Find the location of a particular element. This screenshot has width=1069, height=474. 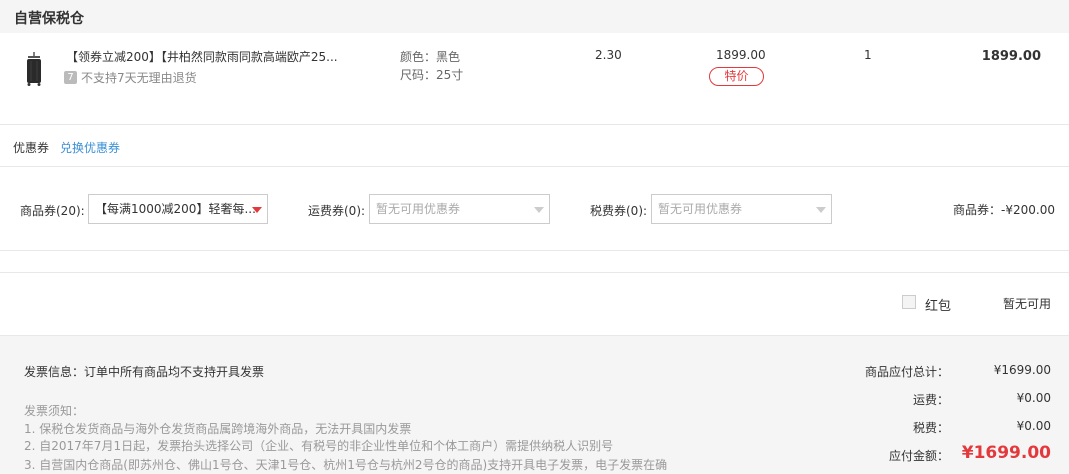

no-return-note: 7 不支持7天无理由退货 is located at coordinates (130, 77).